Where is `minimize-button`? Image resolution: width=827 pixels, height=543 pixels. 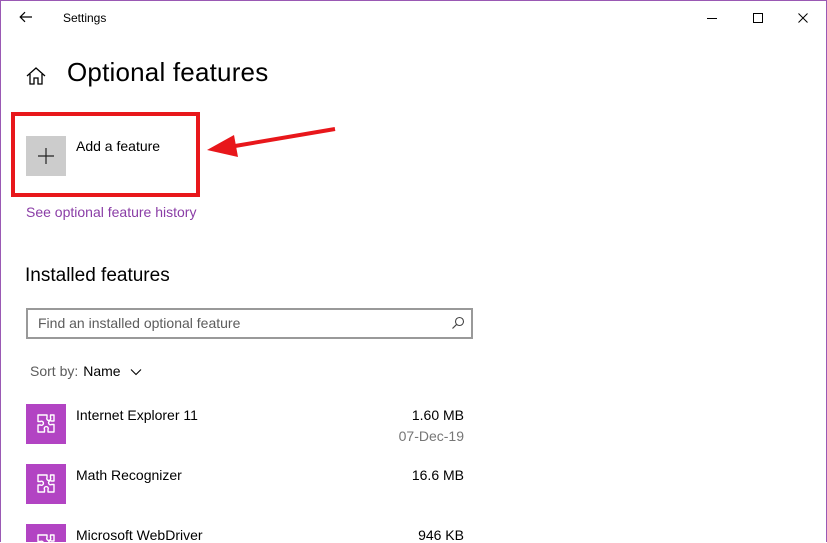 minimize-button is located at coordinates (712, 18).